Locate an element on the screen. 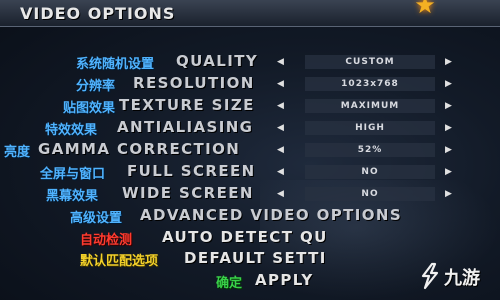 This screenshot has width=500, height=300. option-row-resolution: 分辨率 RESOLUTION ◀ 1023x768 ▶ is located at coordinates (250, 84).